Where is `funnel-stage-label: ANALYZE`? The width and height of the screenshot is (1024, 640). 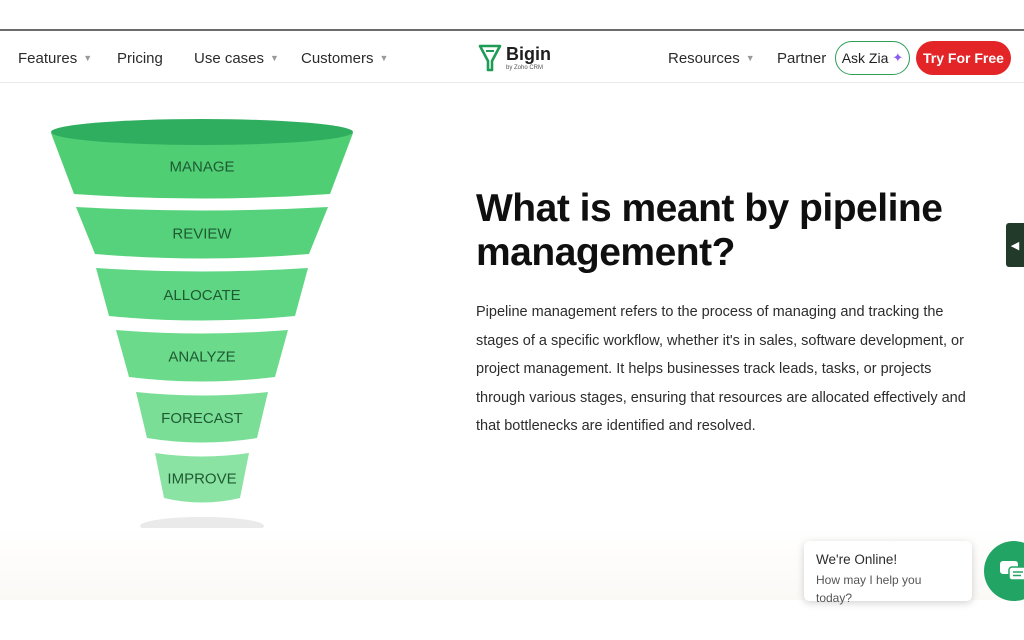 funnel-stage-label: ANALYZE is located at coordinates (201, 357).